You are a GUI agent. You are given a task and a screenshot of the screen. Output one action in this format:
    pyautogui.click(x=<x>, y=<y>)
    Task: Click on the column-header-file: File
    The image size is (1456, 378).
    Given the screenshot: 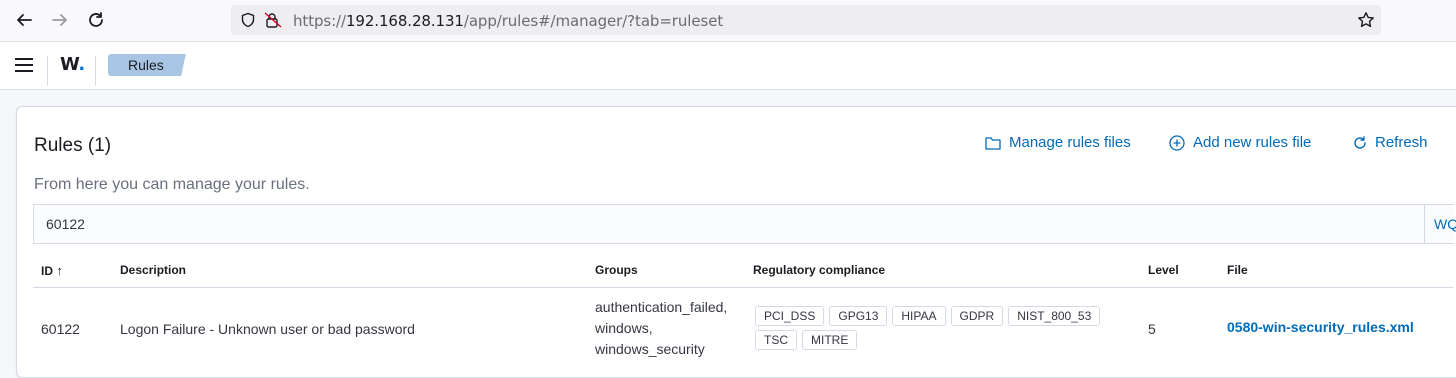 What is the action you would take?
    pyautogui.click(x=1237, y=270)
    